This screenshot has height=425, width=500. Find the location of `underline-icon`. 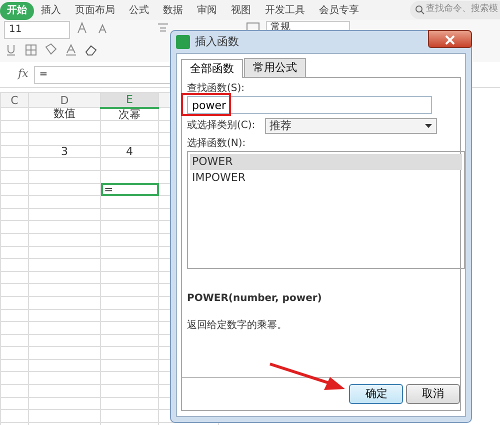

underline-icon is located at coordinates (11, 50).